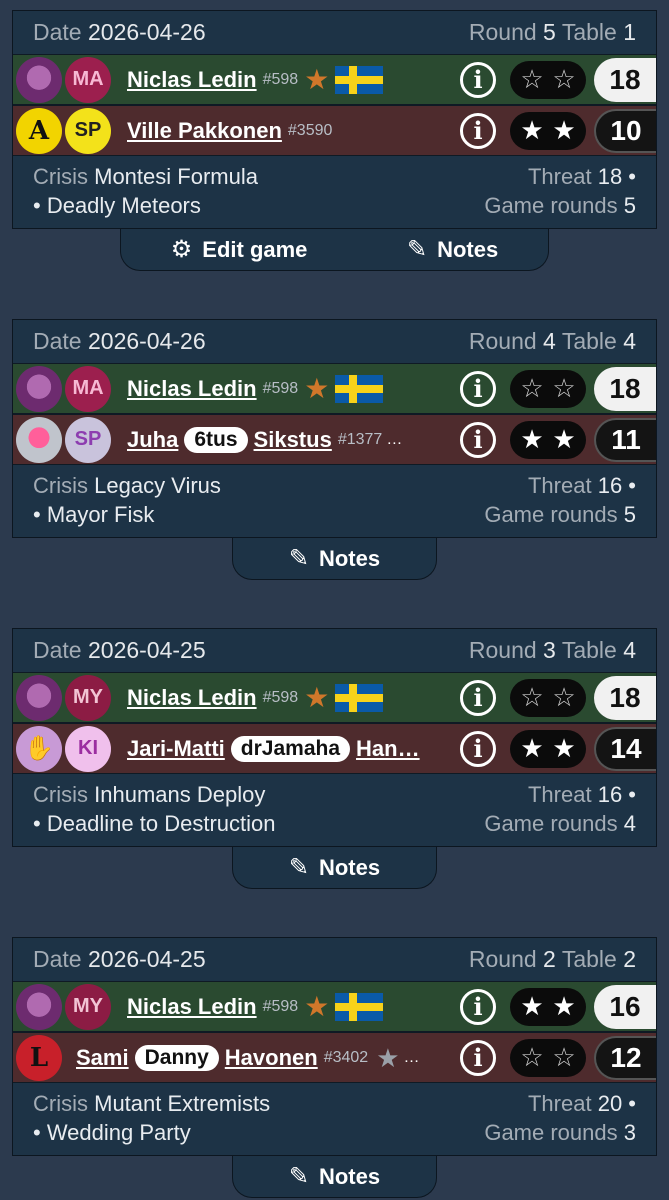 The width and height of the screenshot is (669, 1200). Describe the element at coordinates (255, 249) in the screenshot. I see `edit-game-label: Edit game` at that location.